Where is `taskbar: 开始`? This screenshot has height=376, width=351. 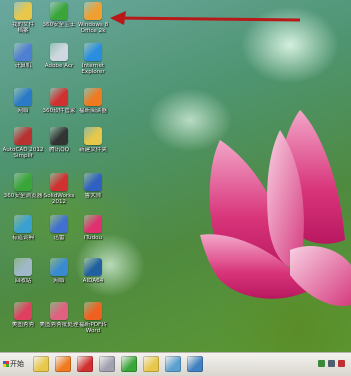
taskbar: 开始 is located at coordinates (175, 364).